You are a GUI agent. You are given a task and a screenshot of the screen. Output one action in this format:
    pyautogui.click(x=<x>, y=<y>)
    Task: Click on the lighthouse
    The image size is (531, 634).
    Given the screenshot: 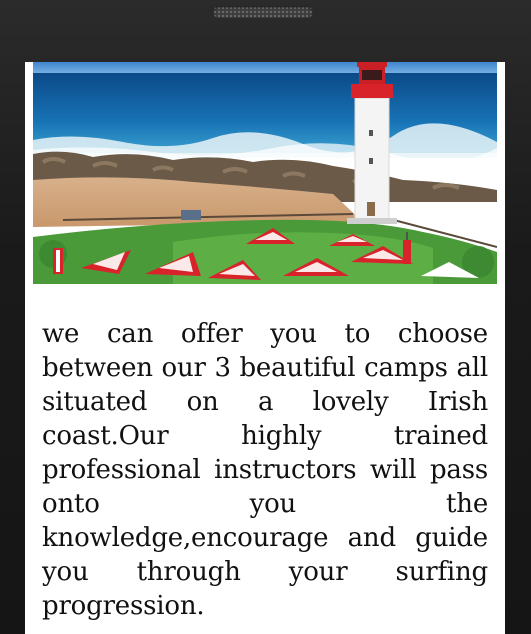 What is the action you would take?
    pyautogui.click(x=372, y=143)
    